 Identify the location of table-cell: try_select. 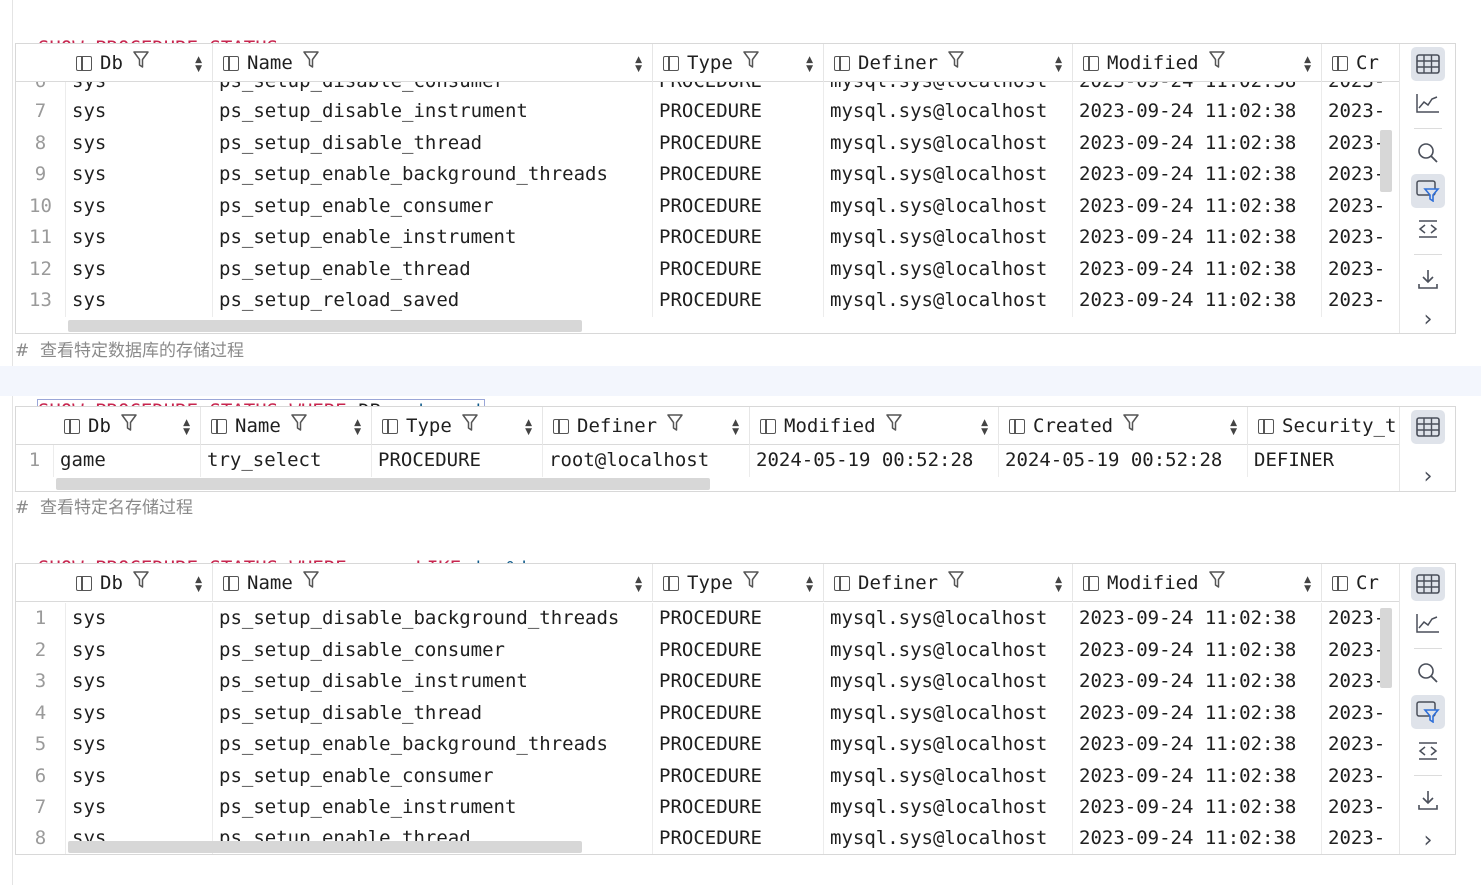
(286, 461).